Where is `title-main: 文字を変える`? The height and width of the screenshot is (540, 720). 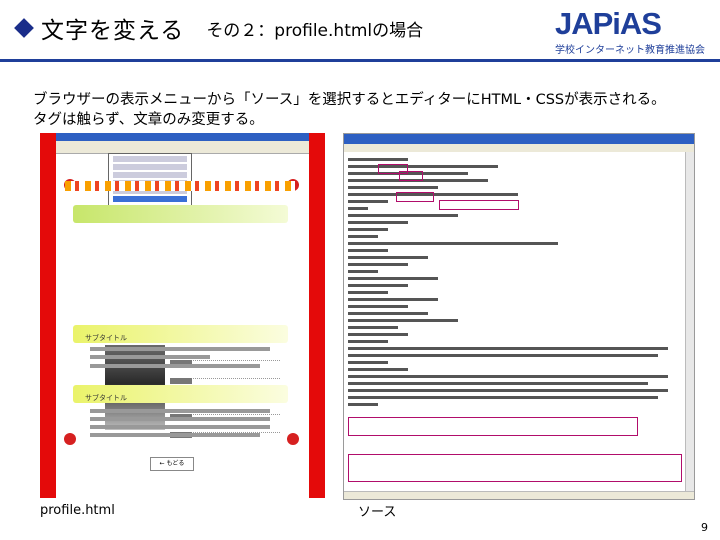
title-main: 文字を変える is located at coordinates (113, 31).